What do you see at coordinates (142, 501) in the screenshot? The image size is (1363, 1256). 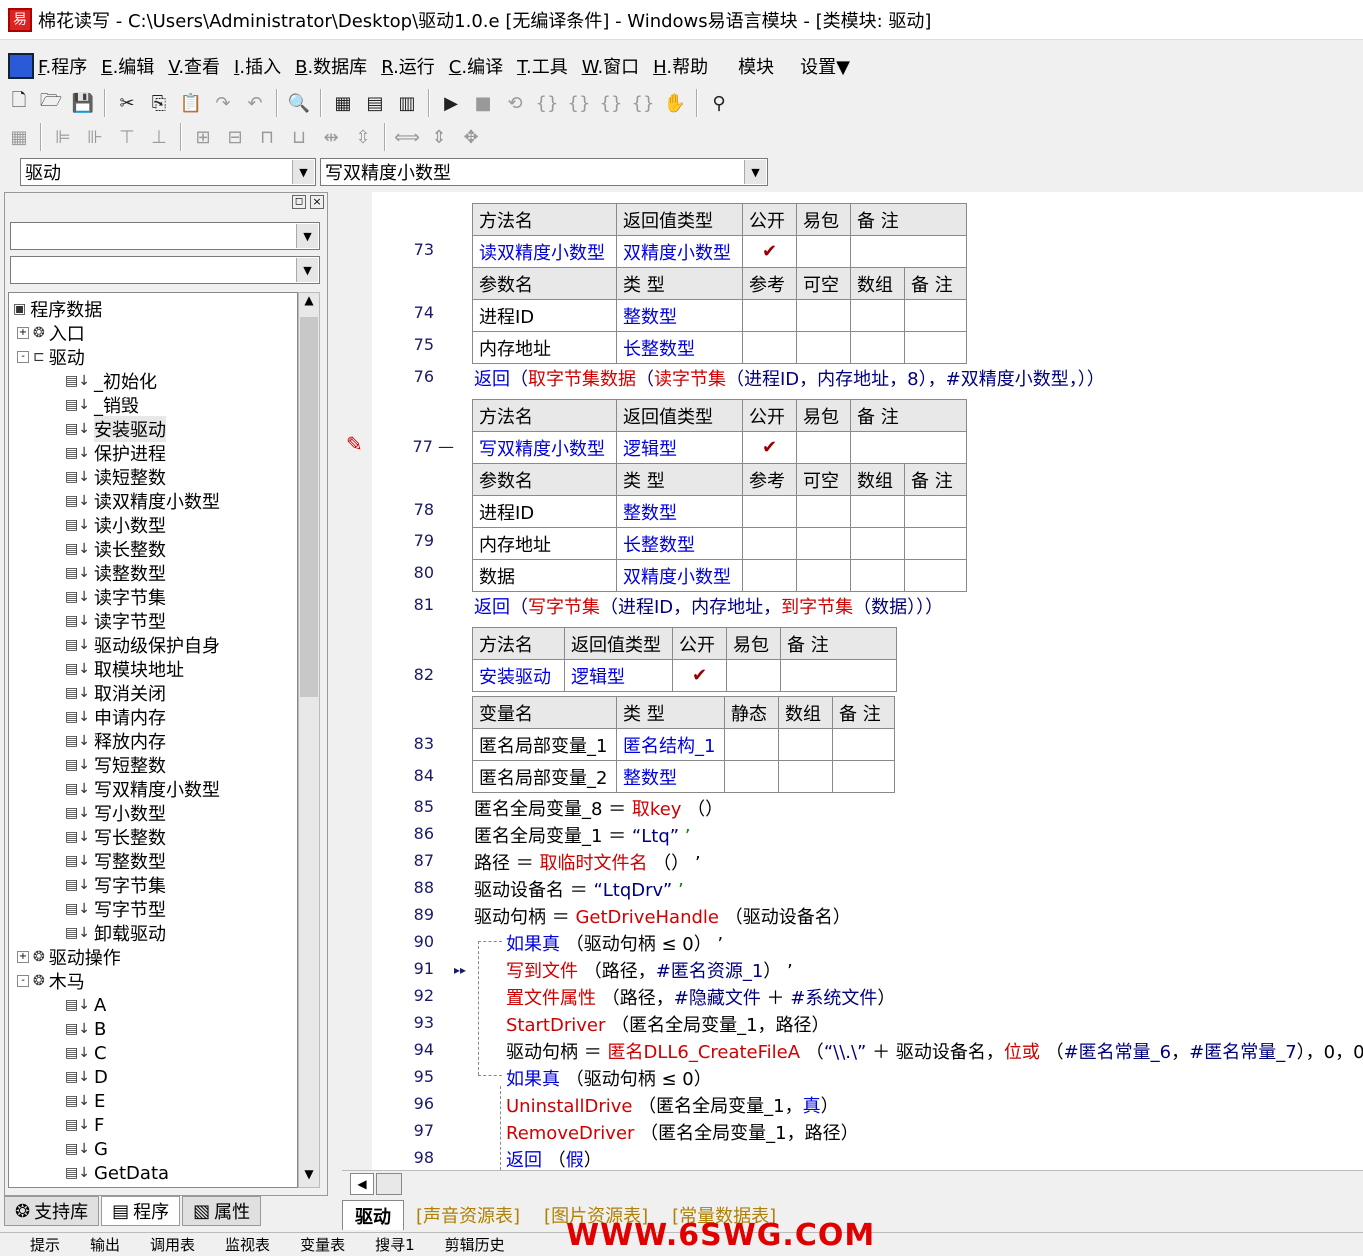 I see `tree-item: ▤↓ 读双精度小数型` at bounding box center [142, 501].